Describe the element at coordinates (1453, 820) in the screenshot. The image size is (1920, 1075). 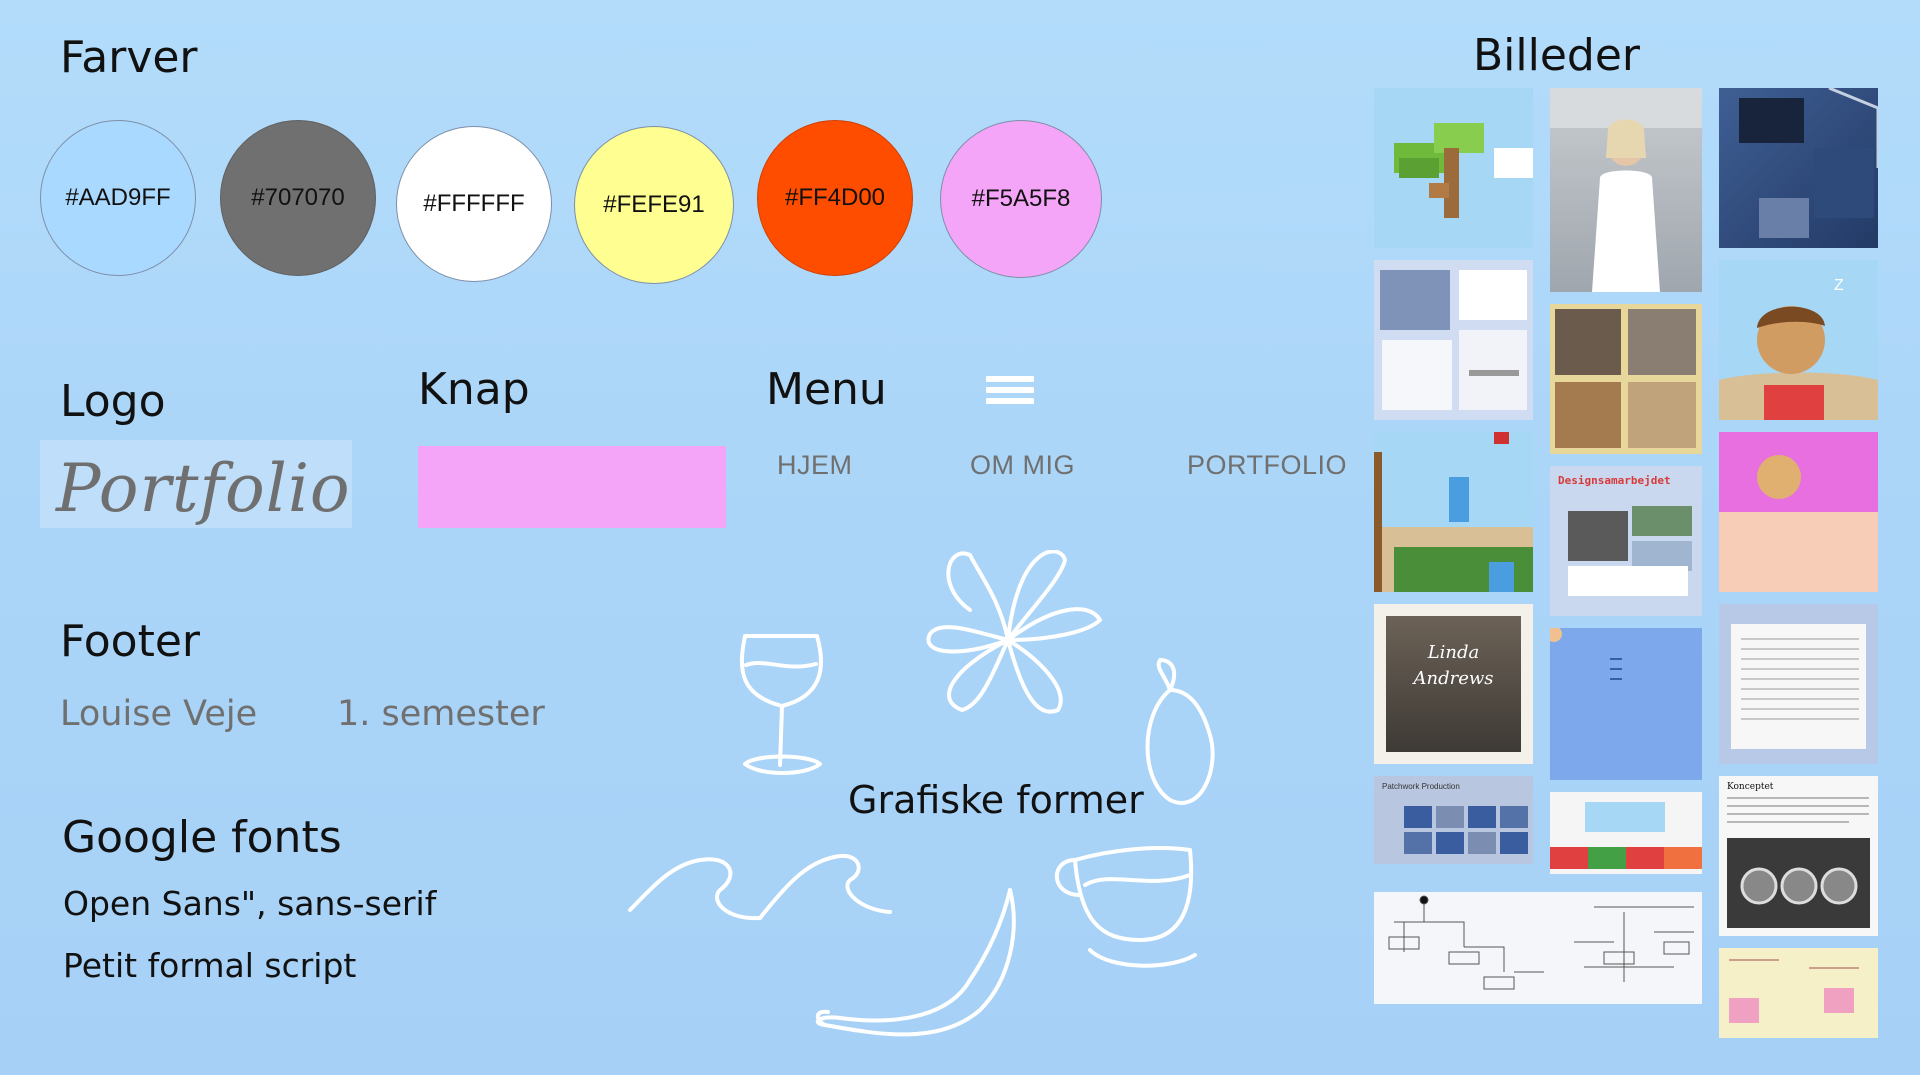
I see `image-patchwork: Patchwork Production` at that location.